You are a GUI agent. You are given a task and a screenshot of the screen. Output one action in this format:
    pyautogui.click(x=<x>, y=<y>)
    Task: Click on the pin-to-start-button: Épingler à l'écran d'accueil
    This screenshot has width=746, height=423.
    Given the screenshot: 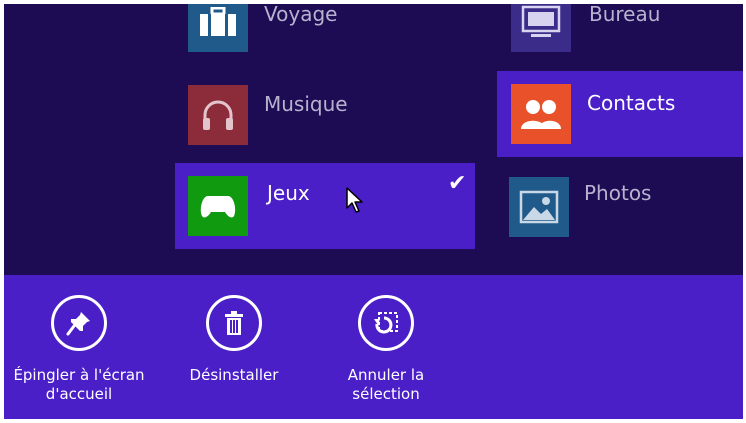 What is the action you would take?
    pyautogui.click(x=79, y=349)
    